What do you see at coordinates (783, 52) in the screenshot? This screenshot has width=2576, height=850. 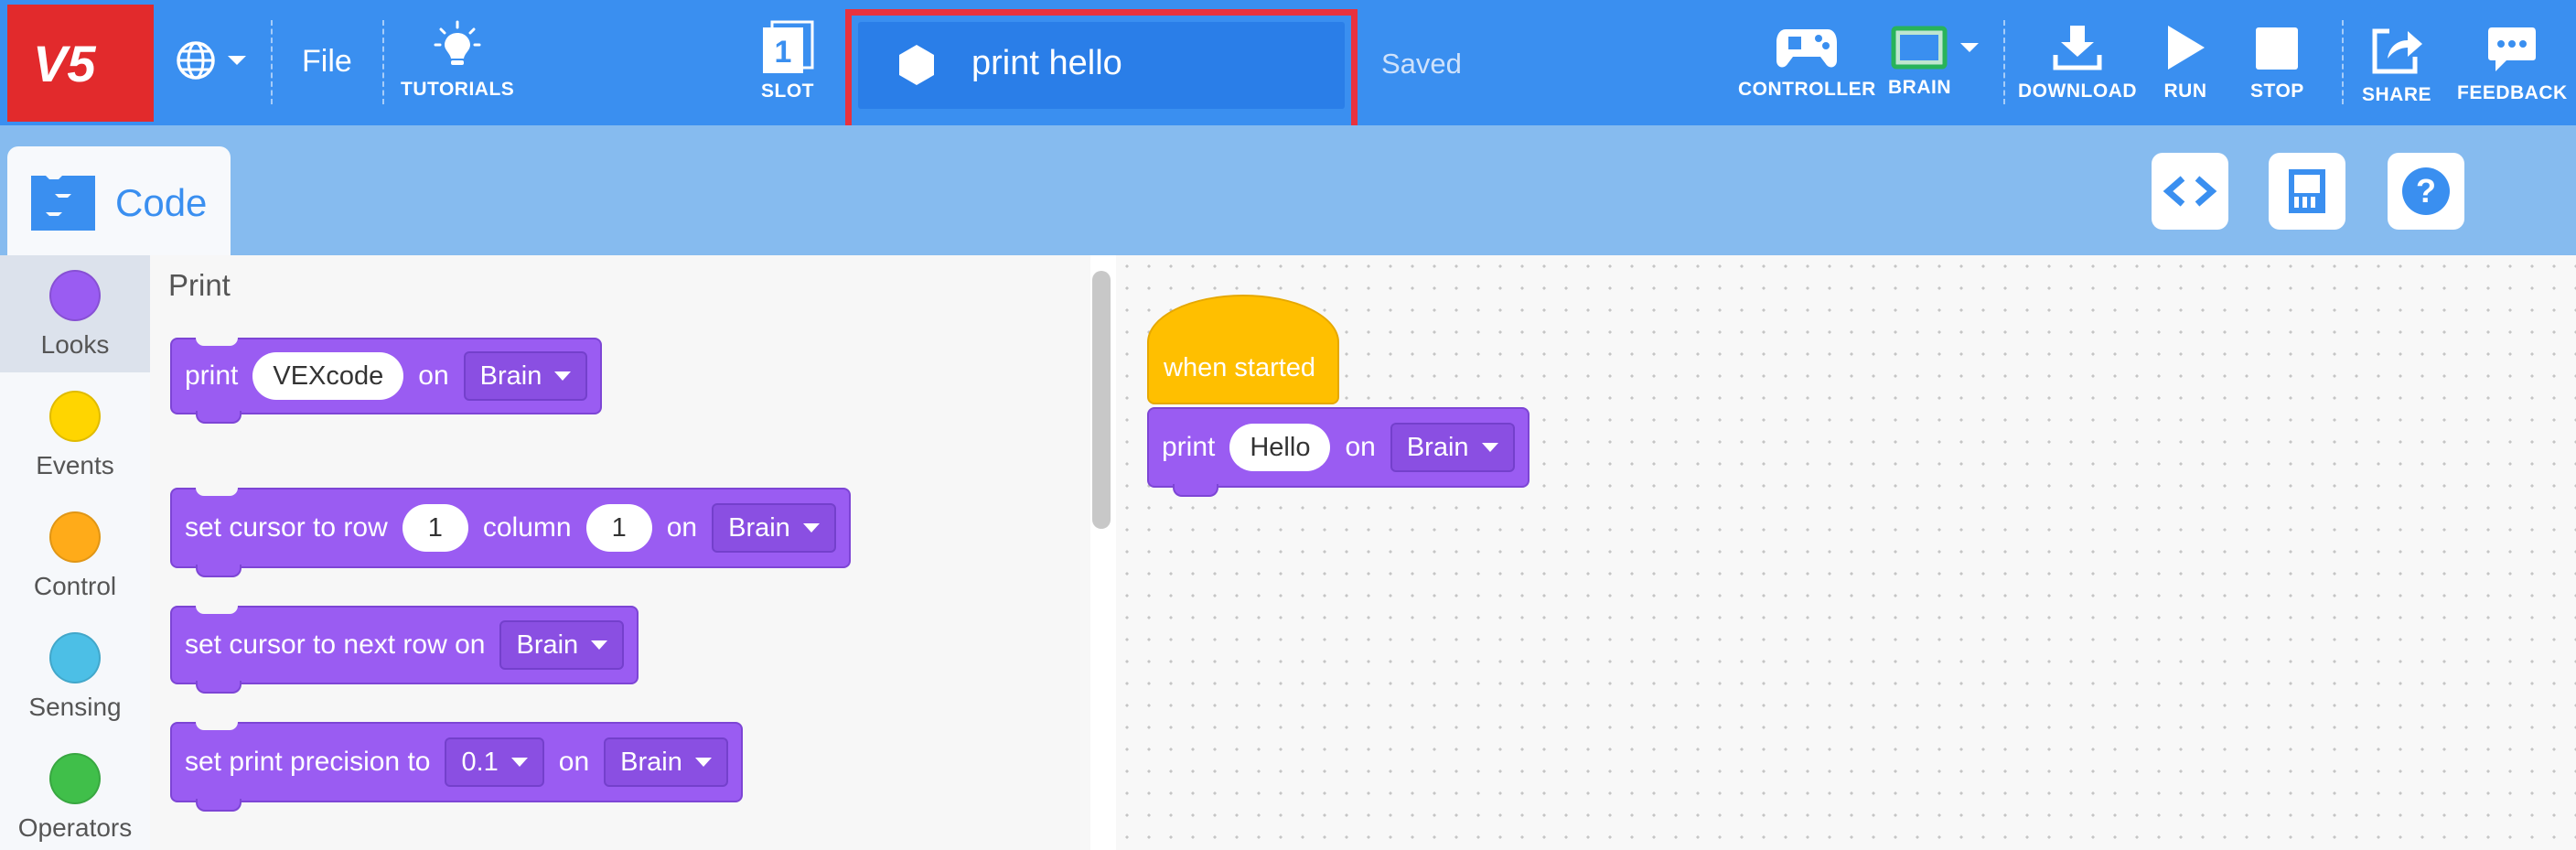 I see `svg-text: 1` at bounding box center [783, 52].